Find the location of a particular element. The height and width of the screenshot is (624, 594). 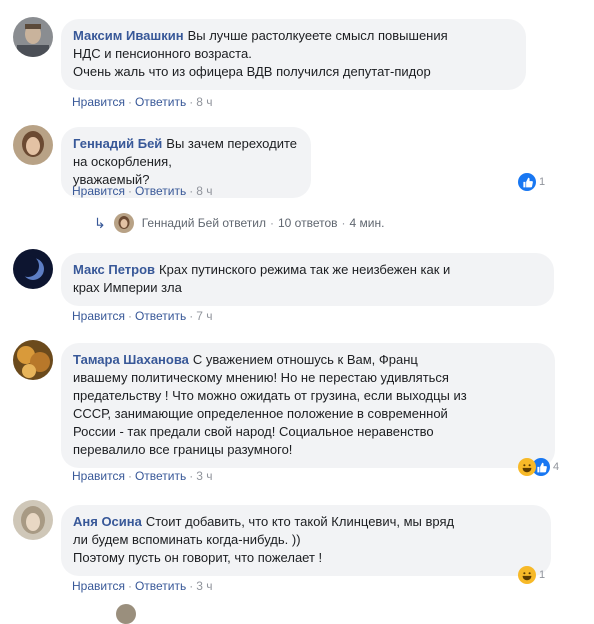

comment-author: Аня Осина is located at coordinates (107, 521).